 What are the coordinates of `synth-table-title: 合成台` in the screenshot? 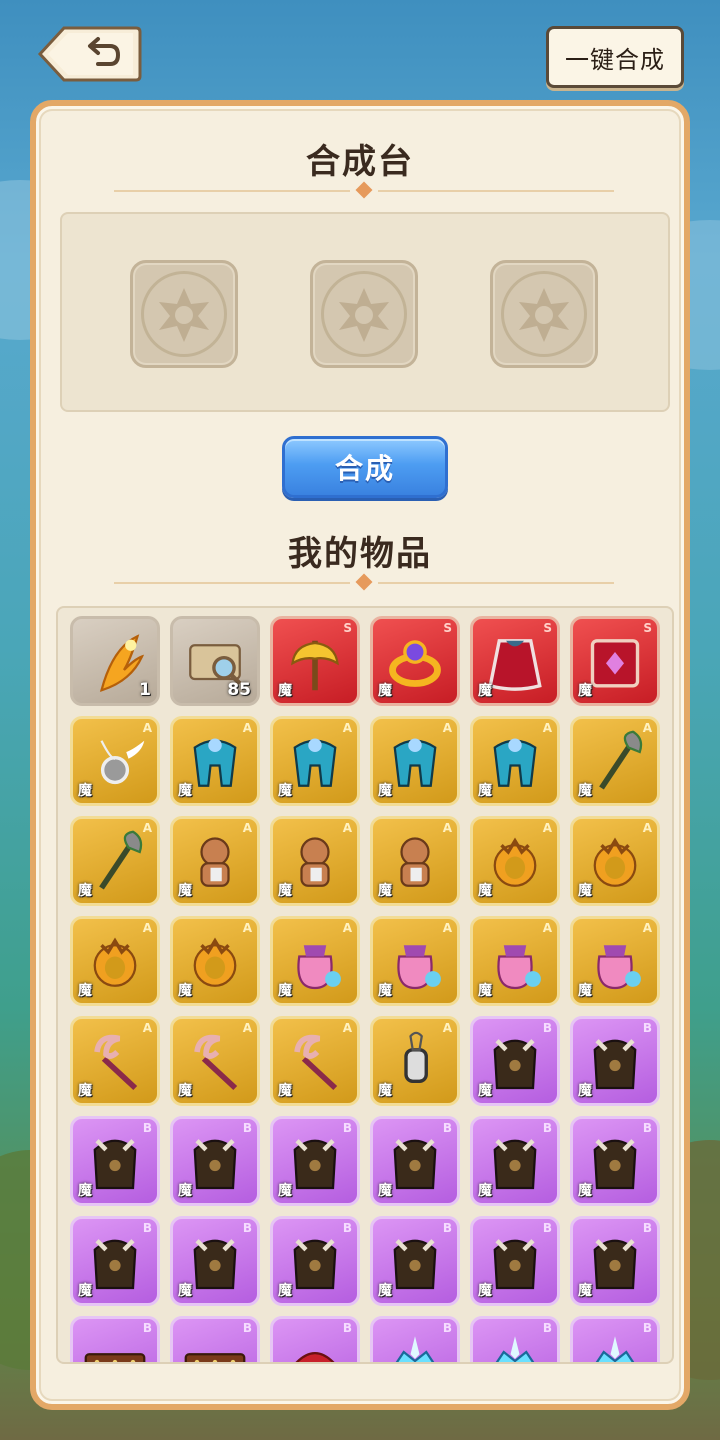 It's located at (360, 162).